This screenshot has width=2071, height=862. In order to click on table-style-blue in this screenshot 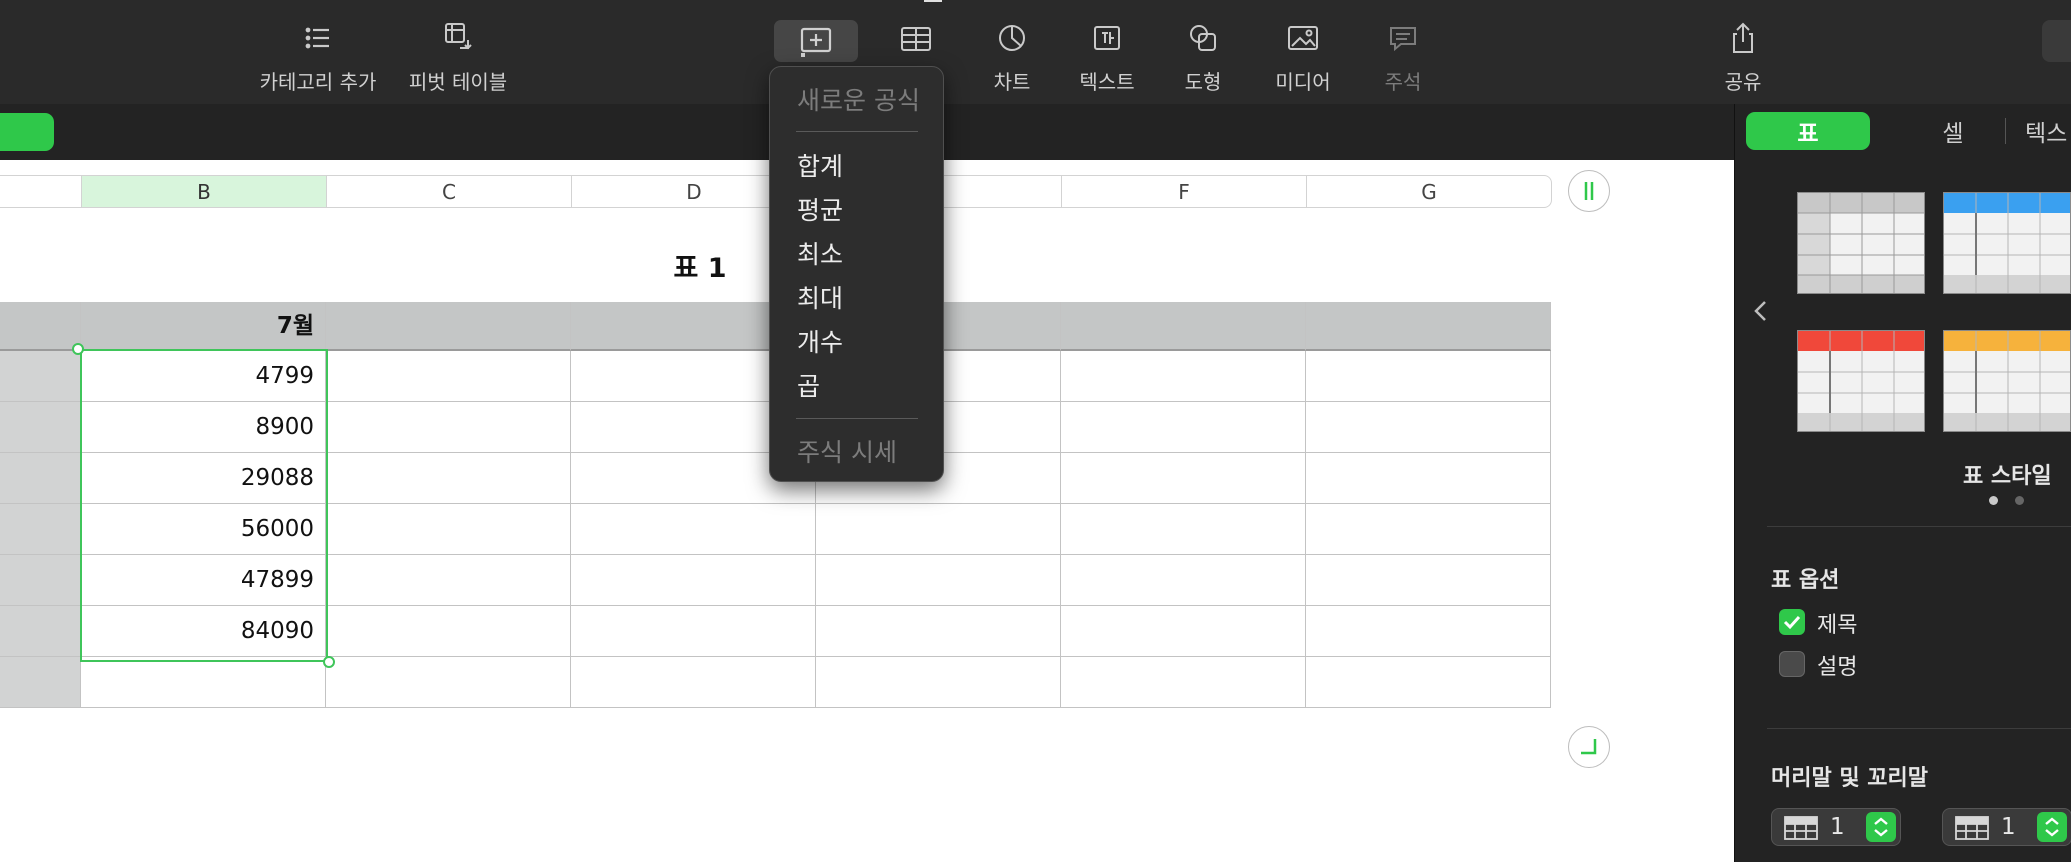, I will do `click(2007, 243)`.